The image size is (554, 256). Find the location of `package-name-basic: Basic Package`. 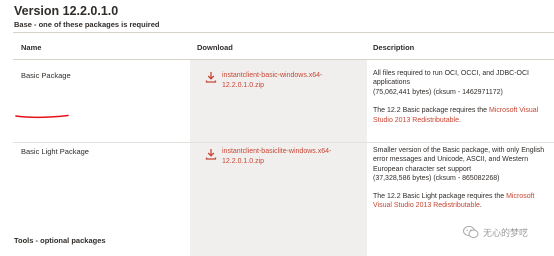

package-name-basic: Basic Package is located at coordinates (46, 75).